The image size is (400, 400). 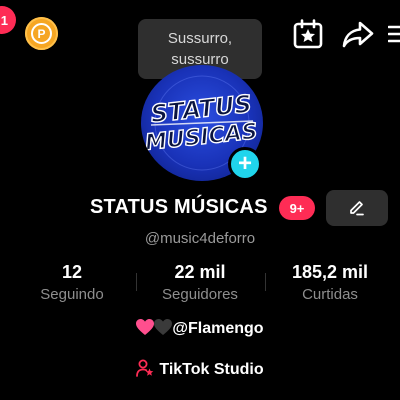 I want to click on user-star-icon, so click(x=145, y=368).